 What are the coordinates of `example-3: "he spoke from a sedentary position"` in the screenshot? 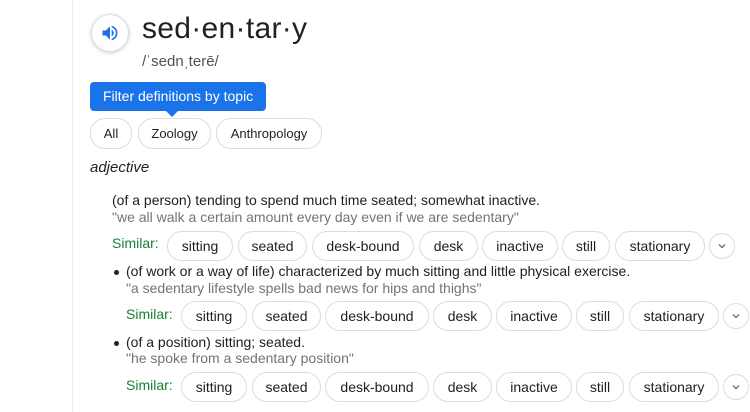 It's located at (240, 358).